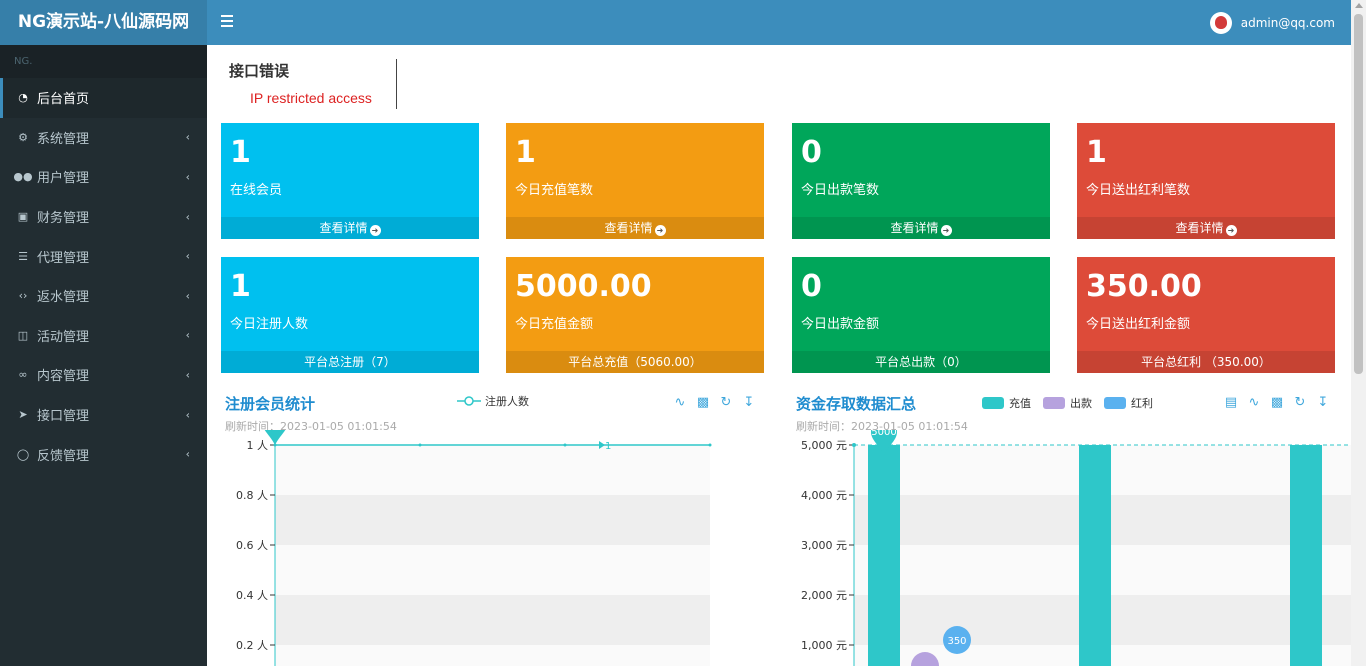 The image size is (1366, 666). I want to click on sidebar-item-system: ⚙ 系统管理 ‹, so click(103, 138).